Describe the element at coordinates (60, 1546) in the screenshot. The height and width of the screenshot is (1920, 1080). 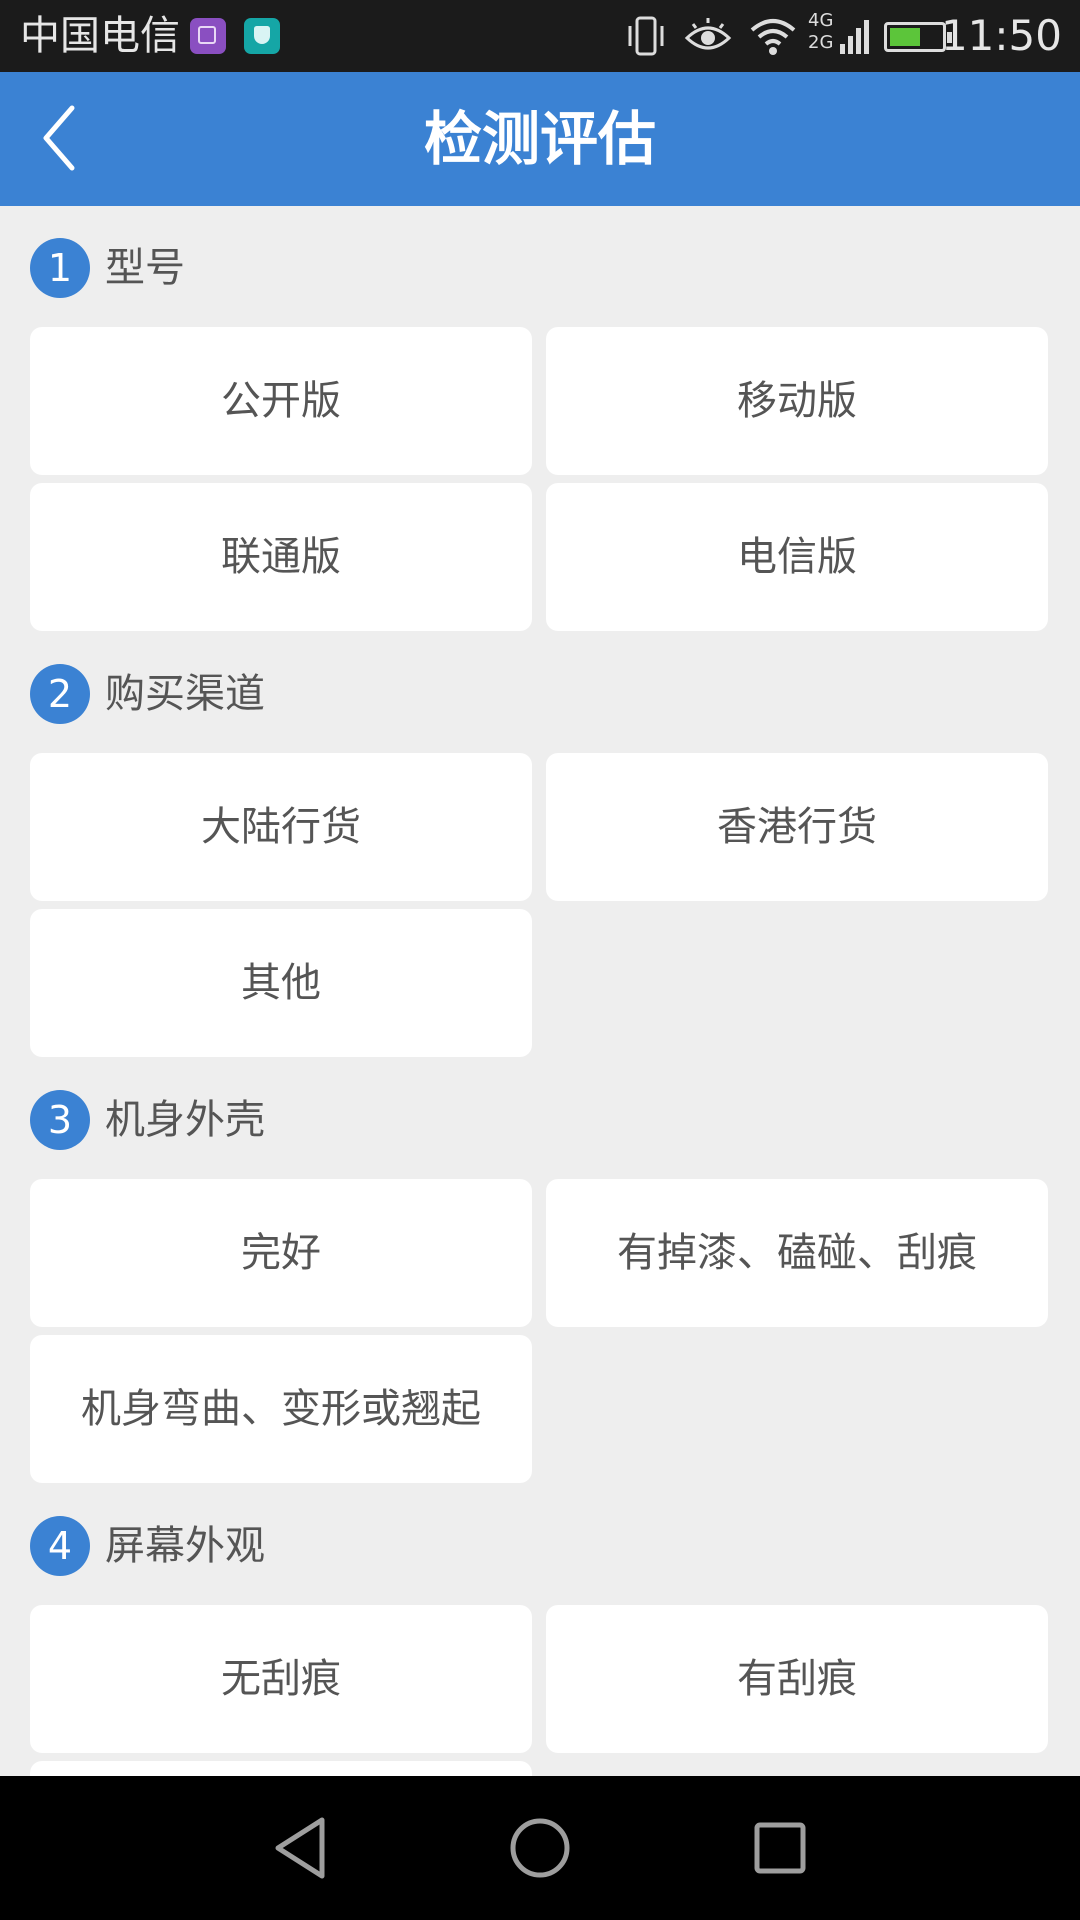
I see `step-number-badge: 4` at that location.